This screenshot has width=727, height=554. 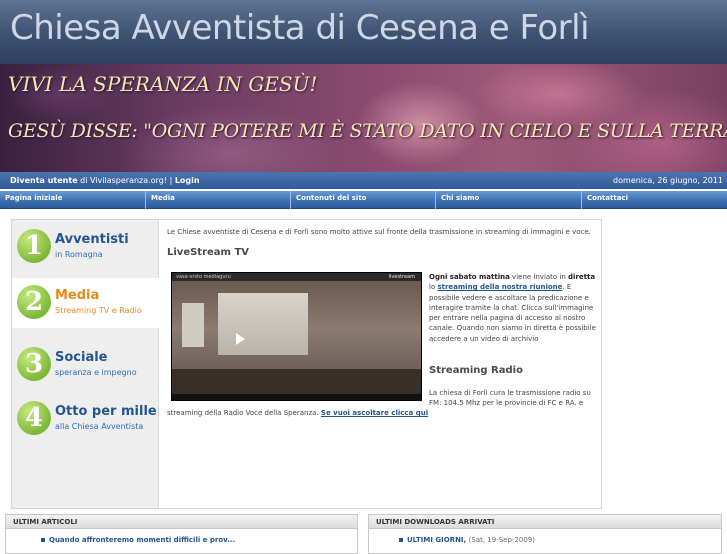 I want to click on register-link: Diventa utente, so click(x=44, y=180).